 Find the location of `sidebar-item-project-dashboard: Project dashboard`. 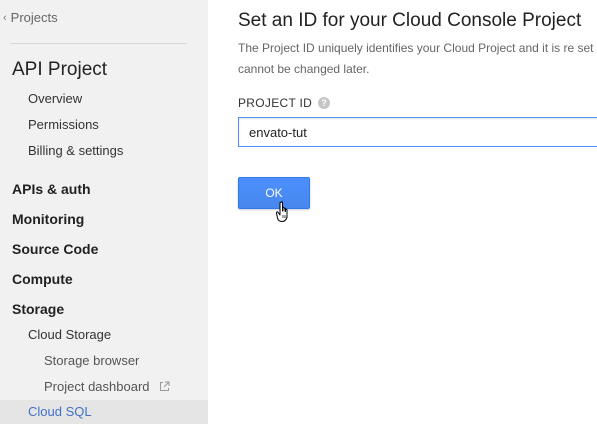

sidebar-item-project-dashboard: Project dashboard is located at coordinates (107, 386).